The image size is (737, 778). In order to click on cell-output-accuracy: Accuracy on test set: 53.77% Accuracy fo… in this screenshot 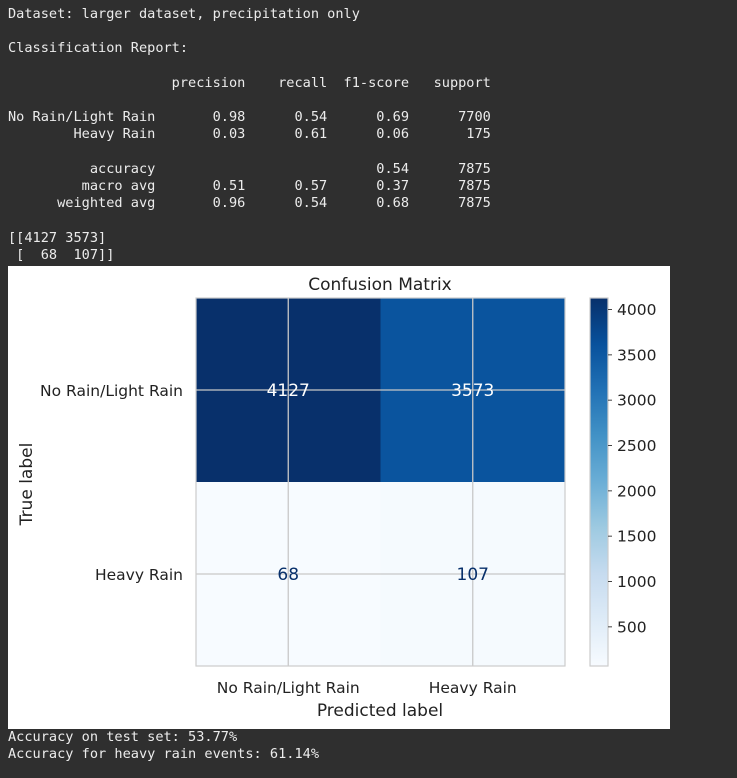, I will do `click(163, 746)`.